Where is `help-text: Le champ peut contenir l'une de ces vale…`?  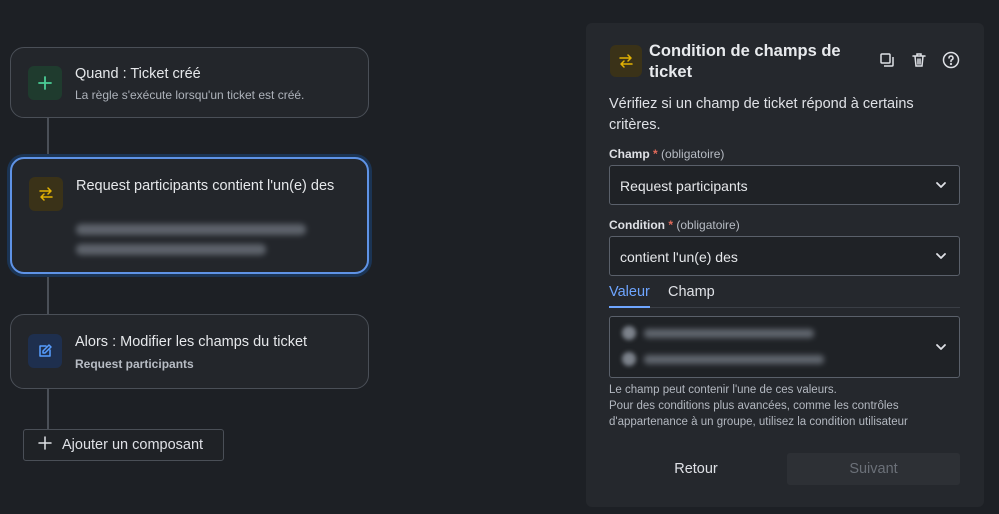
help-text: Le champ peut contenir l'une de ces vale… is located at coordinates (758, 406).